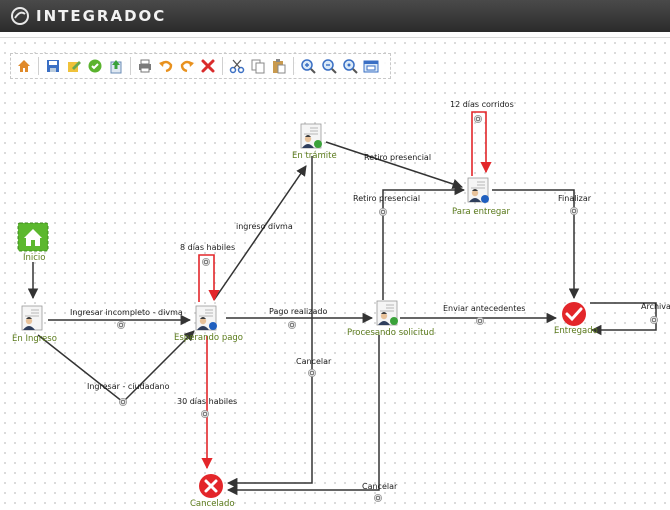  What do you see at coordinates (212, 504) in the screenshot?
I see `node-label-cancelado: Cancelado` at bounding box center [212, 504].